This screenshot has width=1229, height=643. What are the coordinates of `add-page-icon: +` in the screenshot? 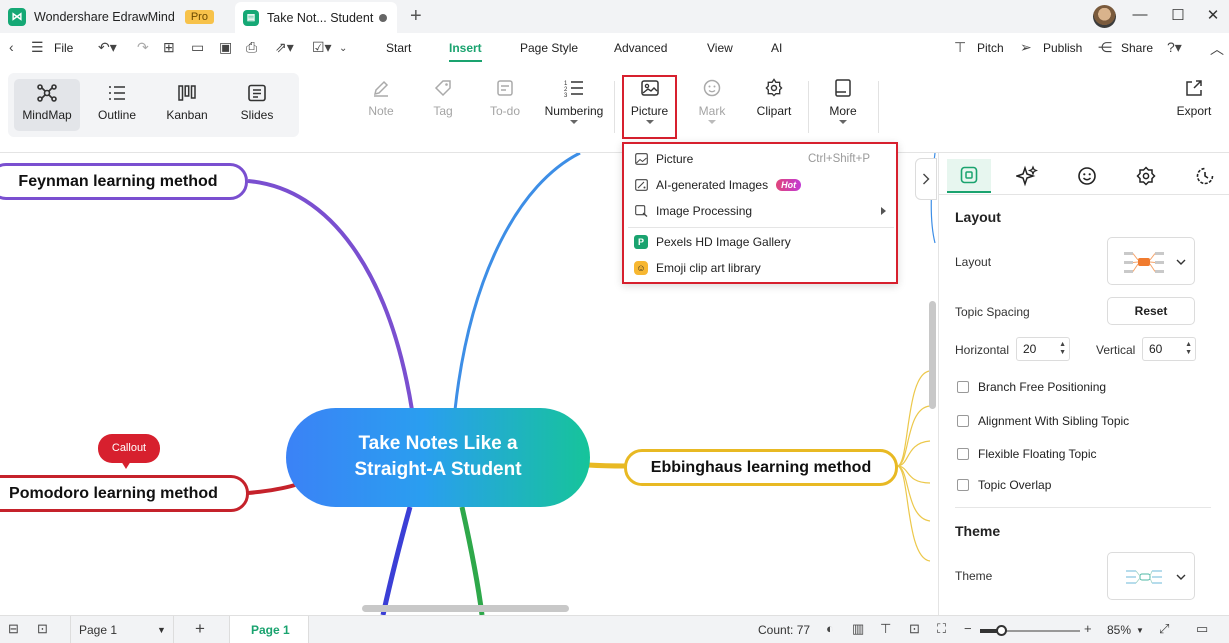 It's located at (200, 629).